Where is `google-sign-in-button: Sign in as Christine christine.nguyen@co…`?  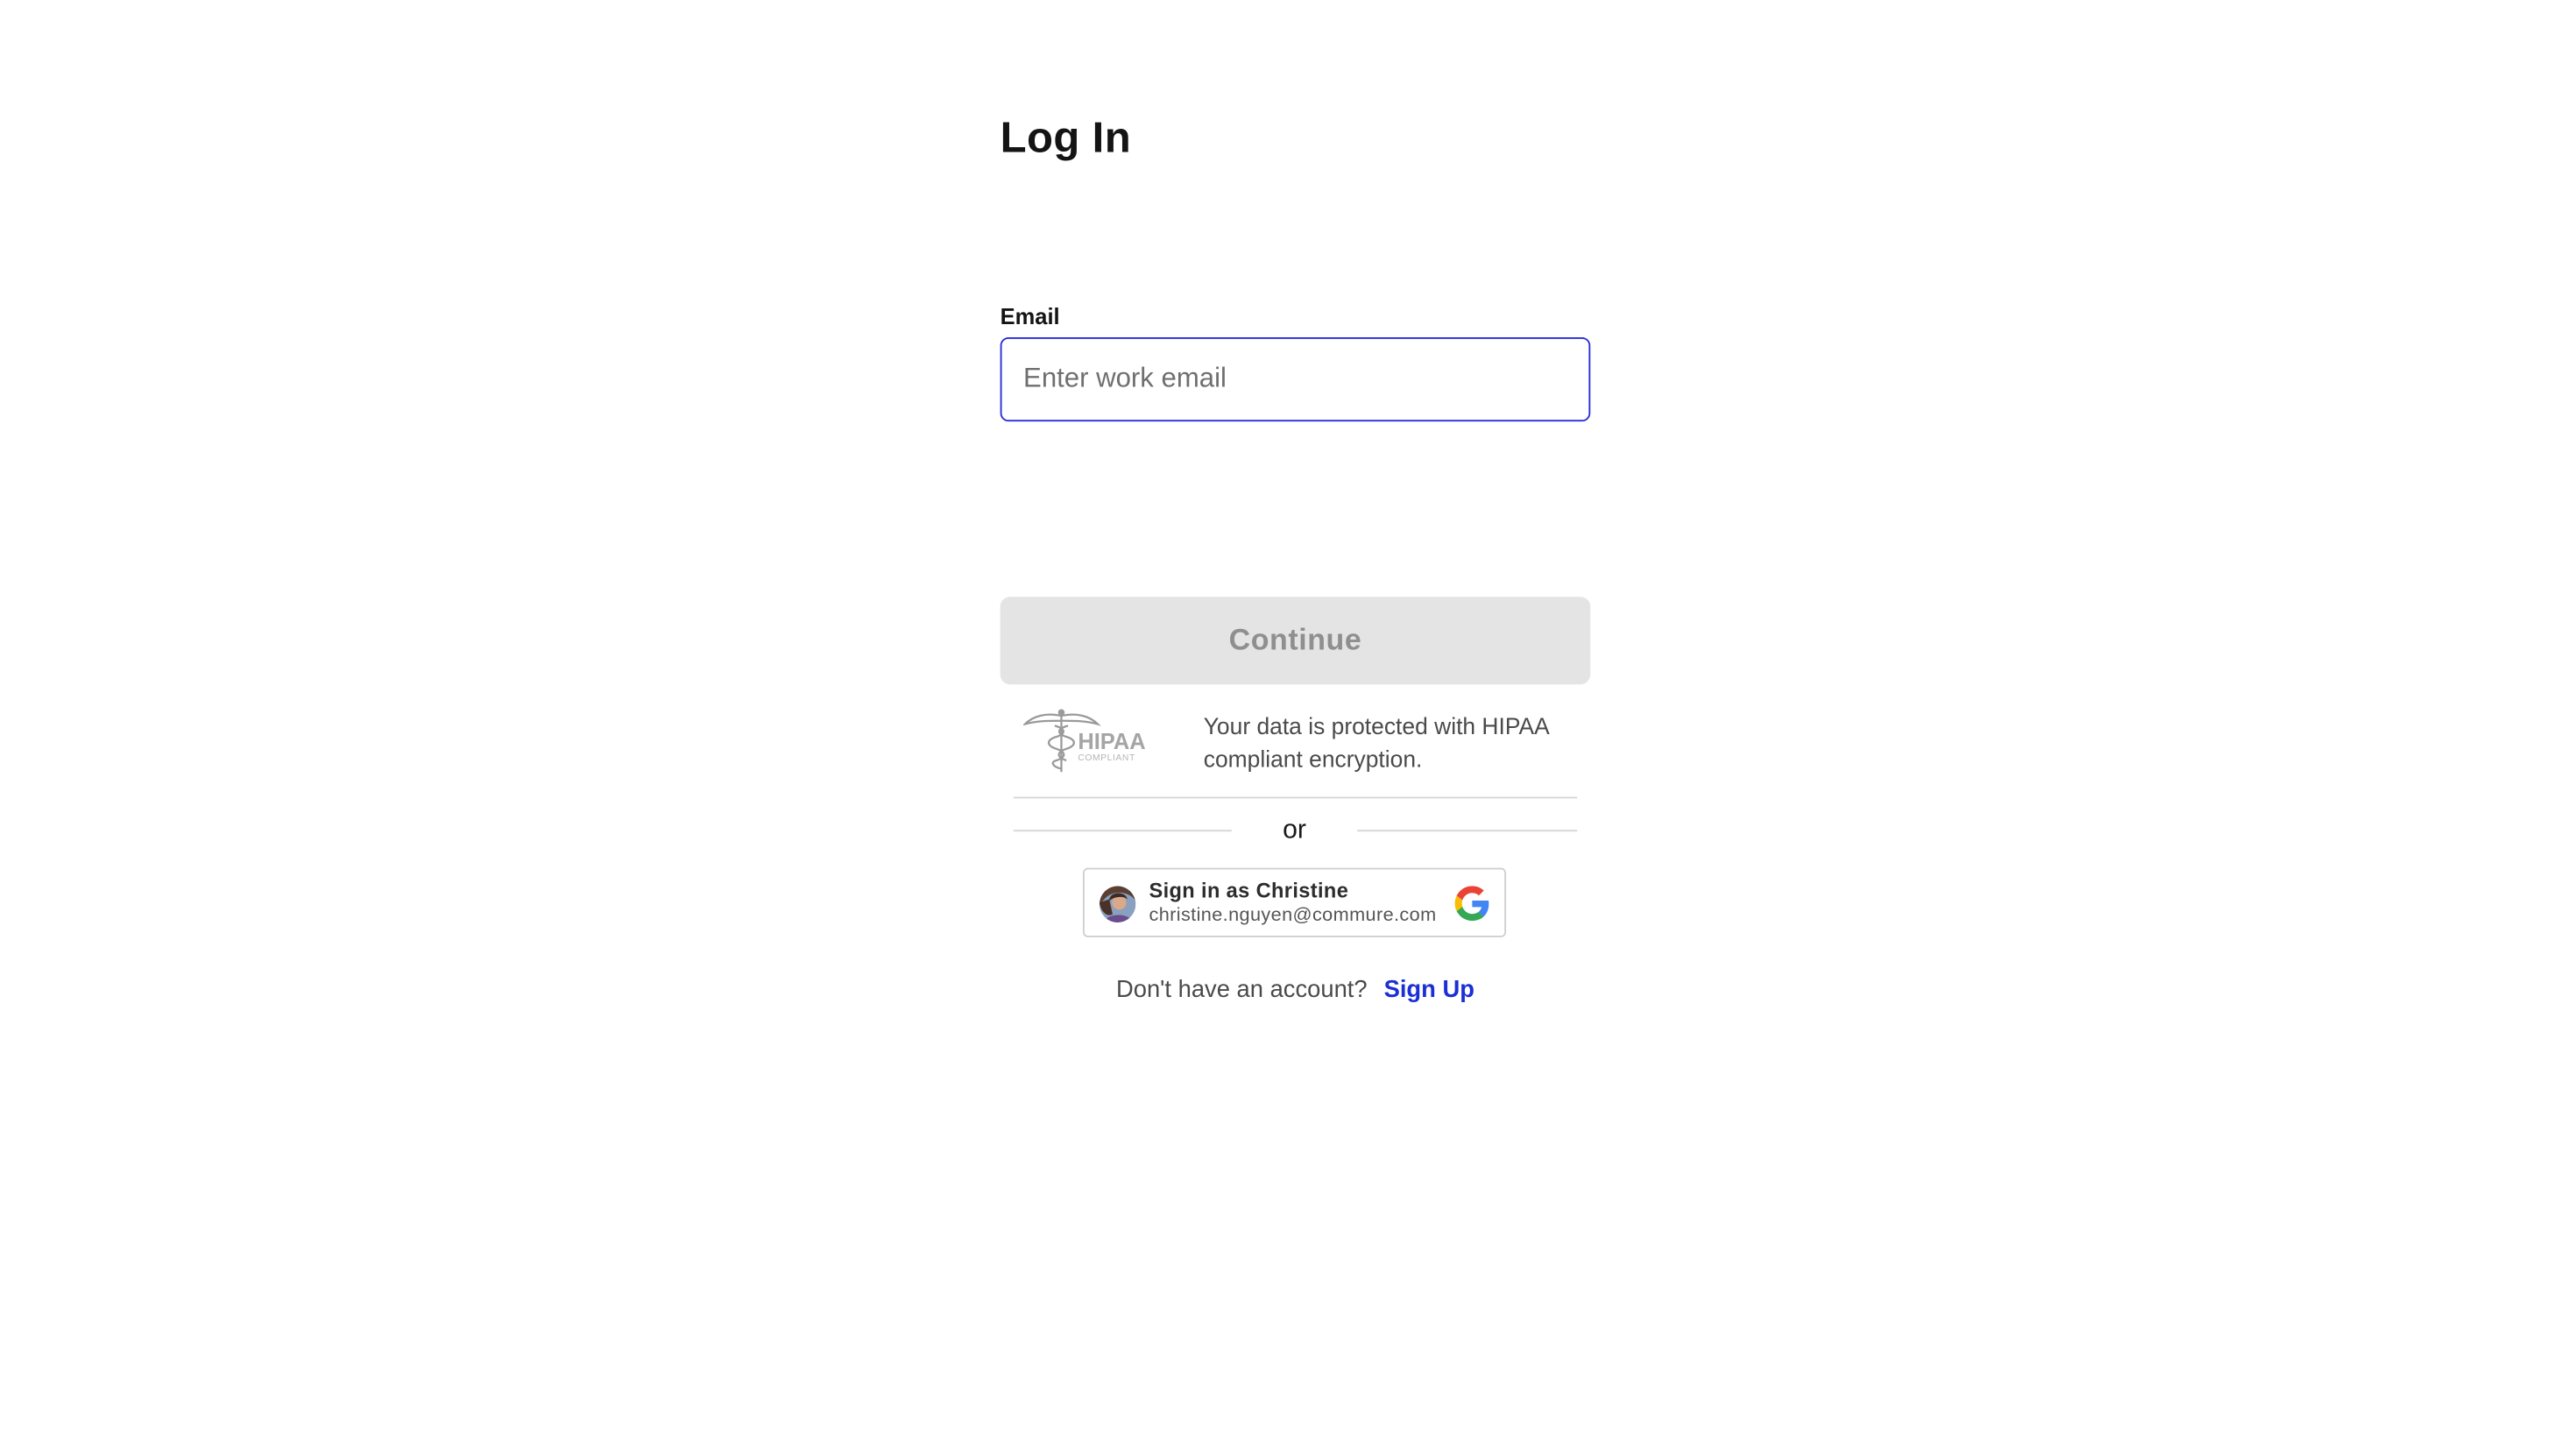 google-sign-in-button: Sign in as Christine christine.nguyen@co… is located at coordinates (1294, 902).